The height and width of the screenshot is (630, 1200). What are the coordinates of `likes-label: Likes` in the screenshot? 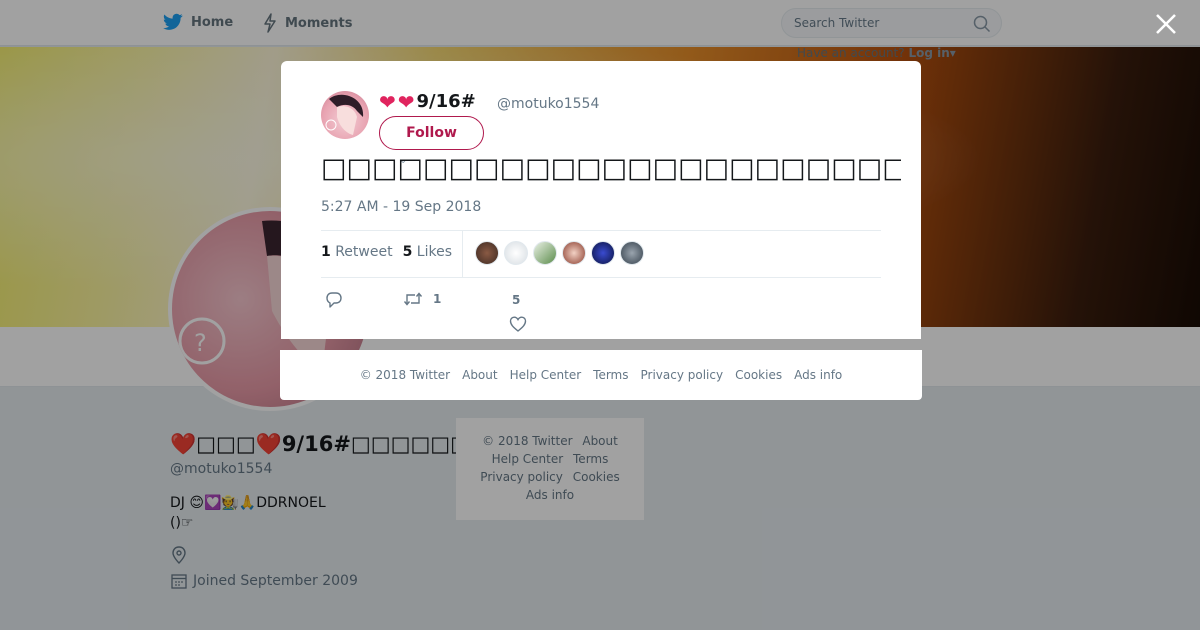 It's located at (434, 252).